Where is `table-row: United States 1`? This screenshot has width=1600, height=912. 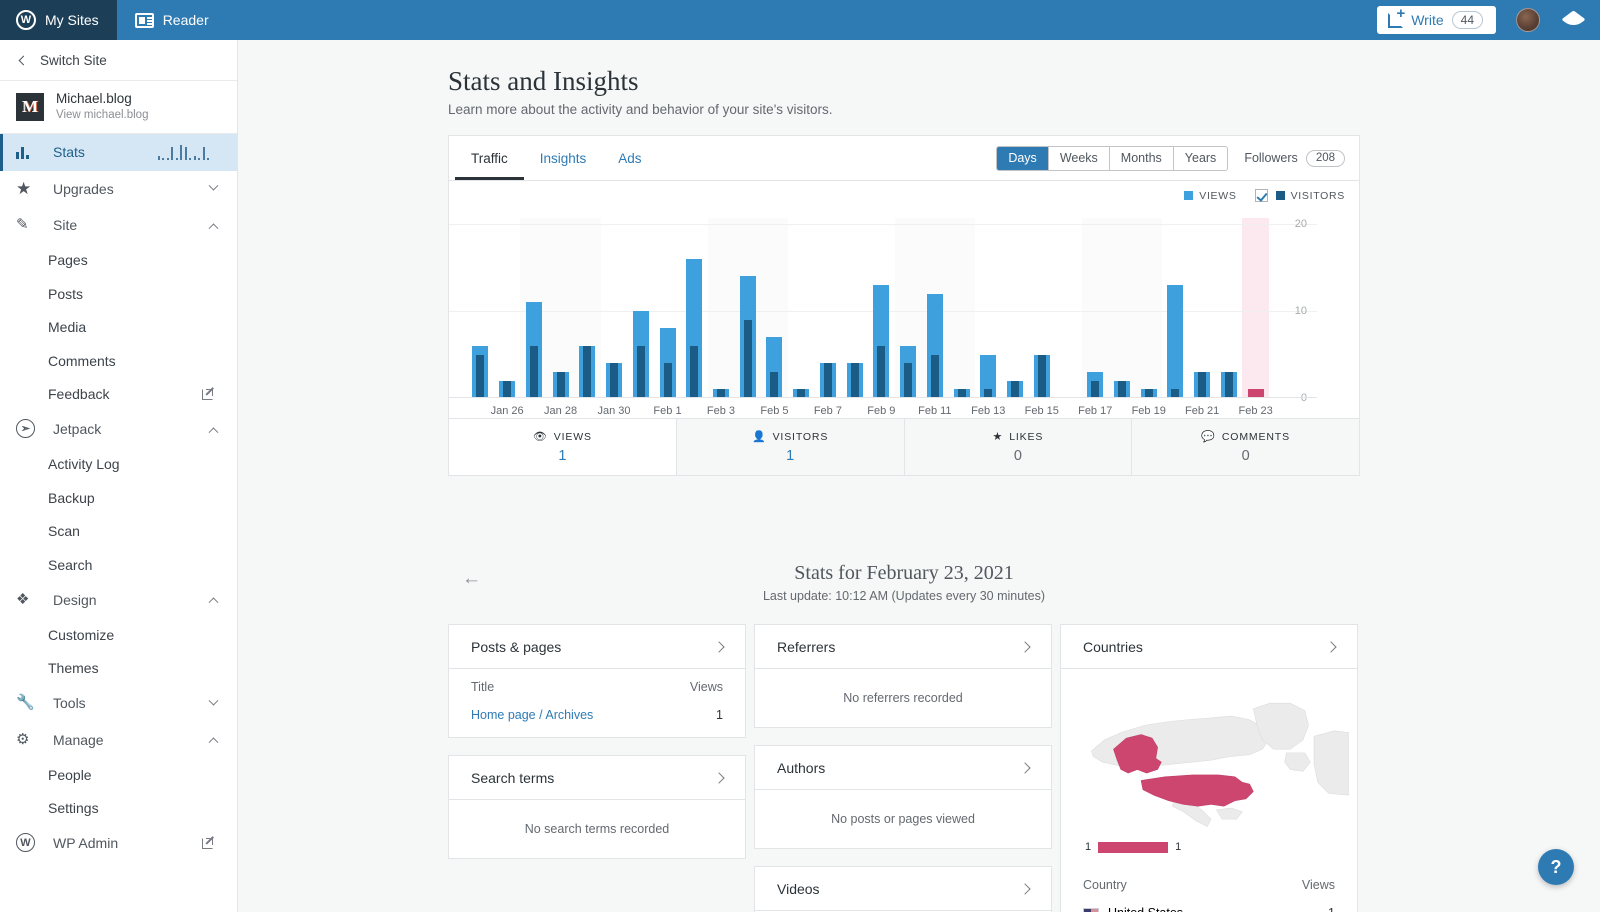
table-row: United States 1 is located at coordinates (1209, 905).